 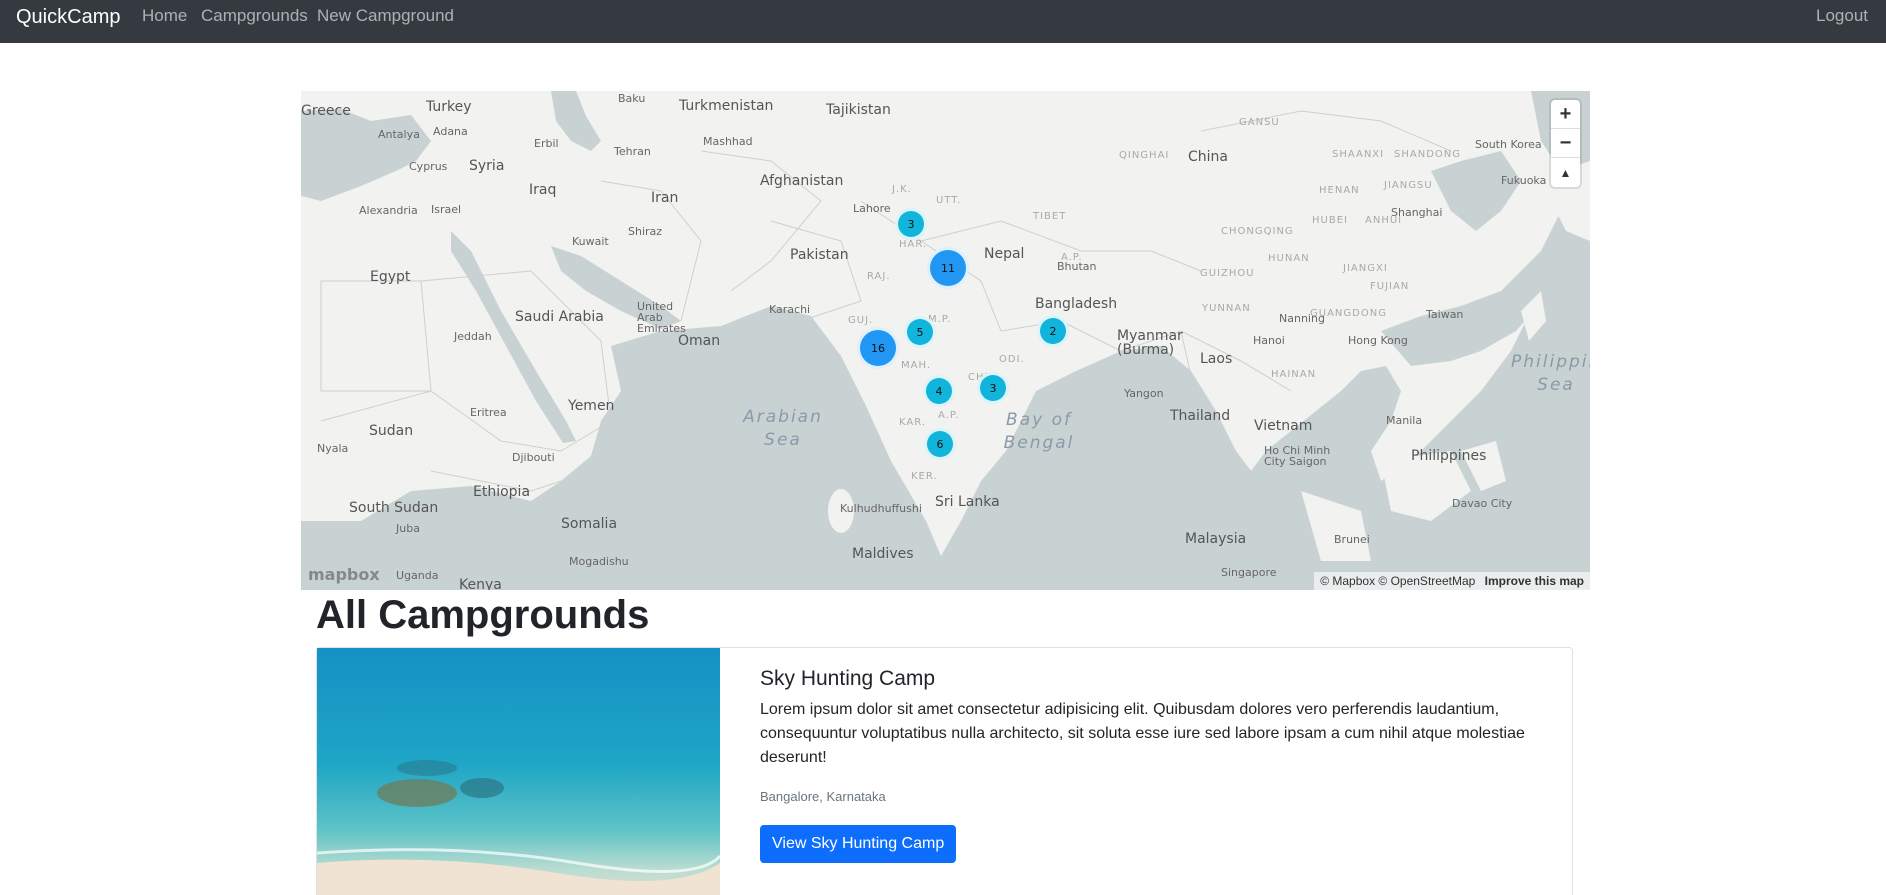 What do you see at coordinates (487, 166) in the screenshot?
I see `map-label: Syria` at bounding box center [487, 166].